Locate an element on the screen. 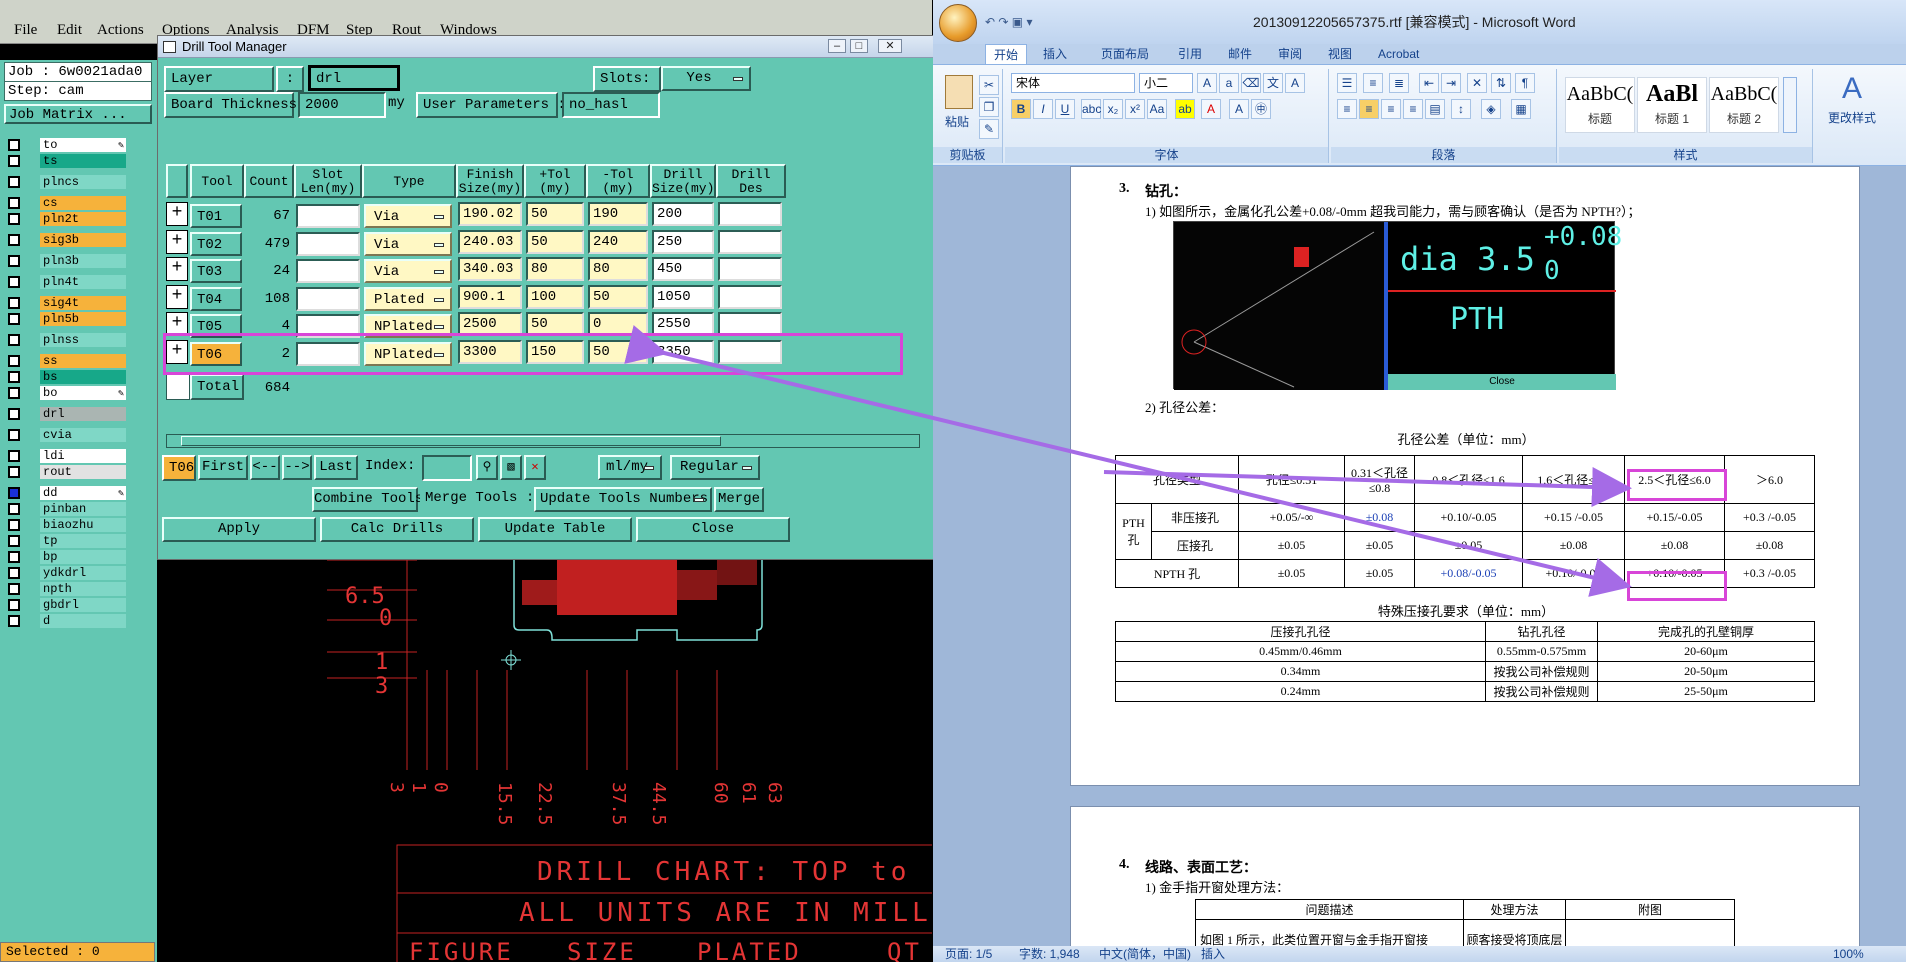 The width and height of the screenshot is (1906, 962). mode-select: Regular is located at coordinates (715, 467).